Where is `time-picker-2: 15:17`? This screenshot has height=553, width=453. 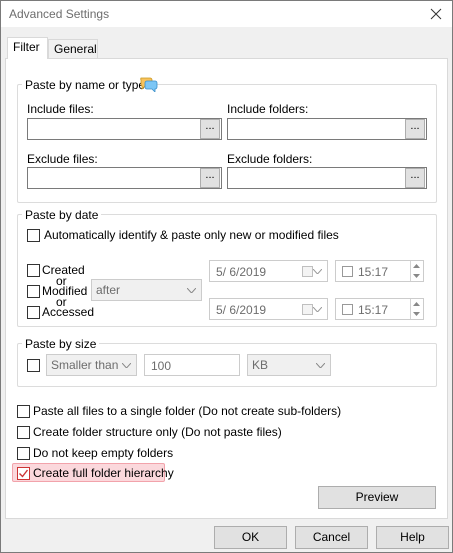
time-picker-2: 15:17 is located at coordinates (379, 309).